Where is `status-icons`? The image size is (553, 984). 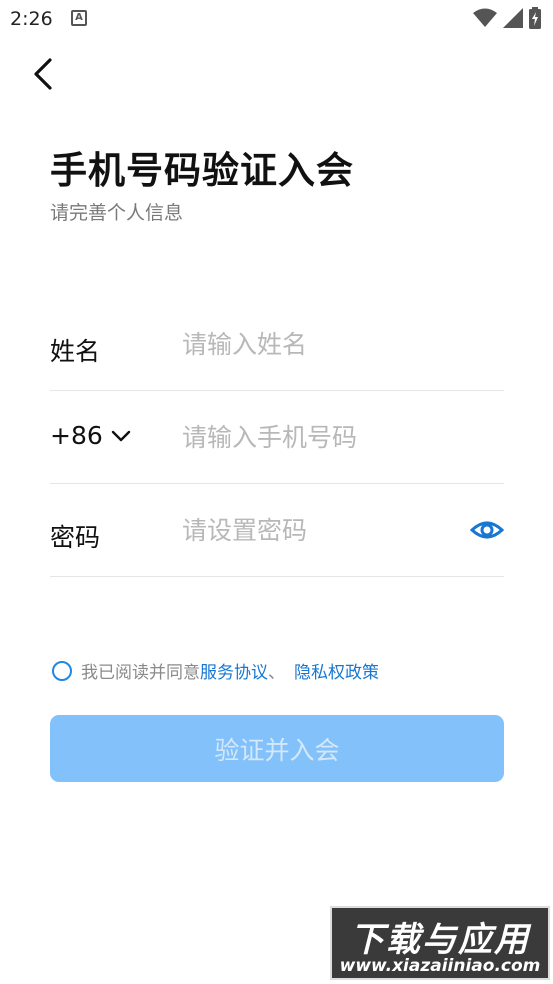 status-icons is located at coordinates (507, 18).